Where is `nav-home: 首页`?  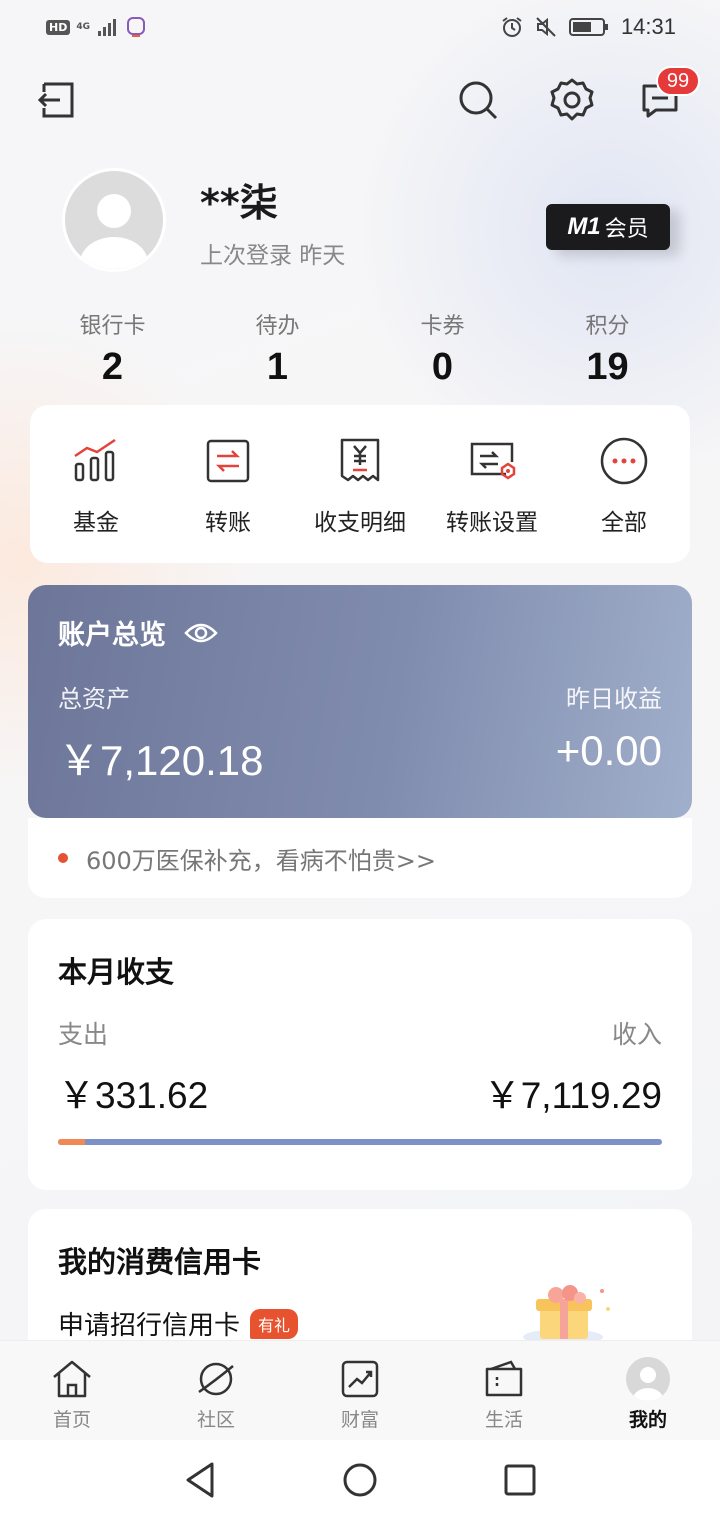
nav-home: 首页 is located at coordinates (72, 1390).